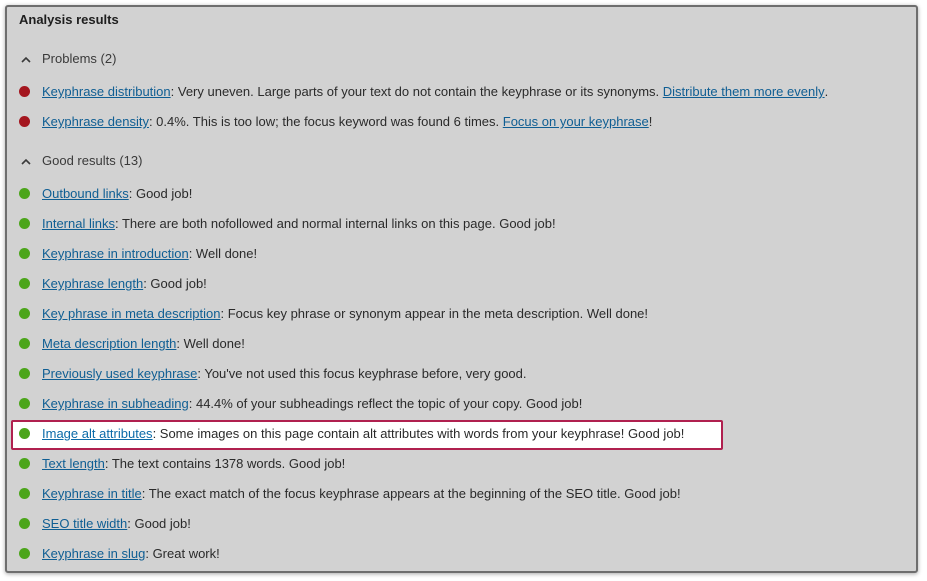 The height and width of the screenshot is (581, 927). Describe the element at coordinates (650, 121) in the screenshot. I see `result-tail: !` at that location.